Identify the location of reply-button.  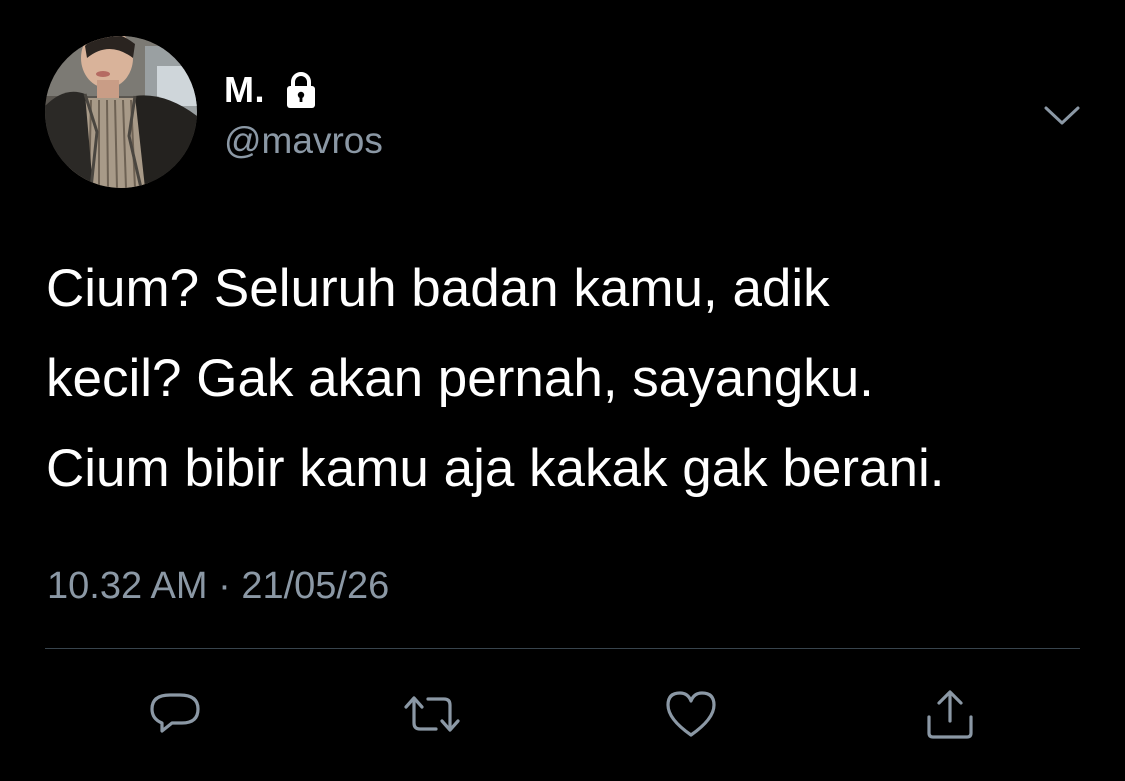
(175, 714).